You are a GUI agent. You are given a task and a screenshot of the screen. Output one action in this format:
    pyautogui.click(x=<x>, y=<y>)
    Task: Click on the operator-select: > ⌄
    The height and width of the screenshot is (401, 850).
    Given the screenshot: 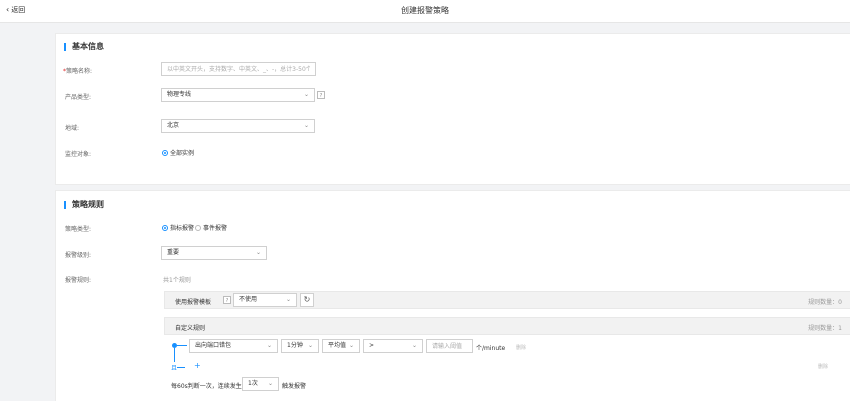 What is the action you would take?
    pyautogui.click(x=393, y=346)
    